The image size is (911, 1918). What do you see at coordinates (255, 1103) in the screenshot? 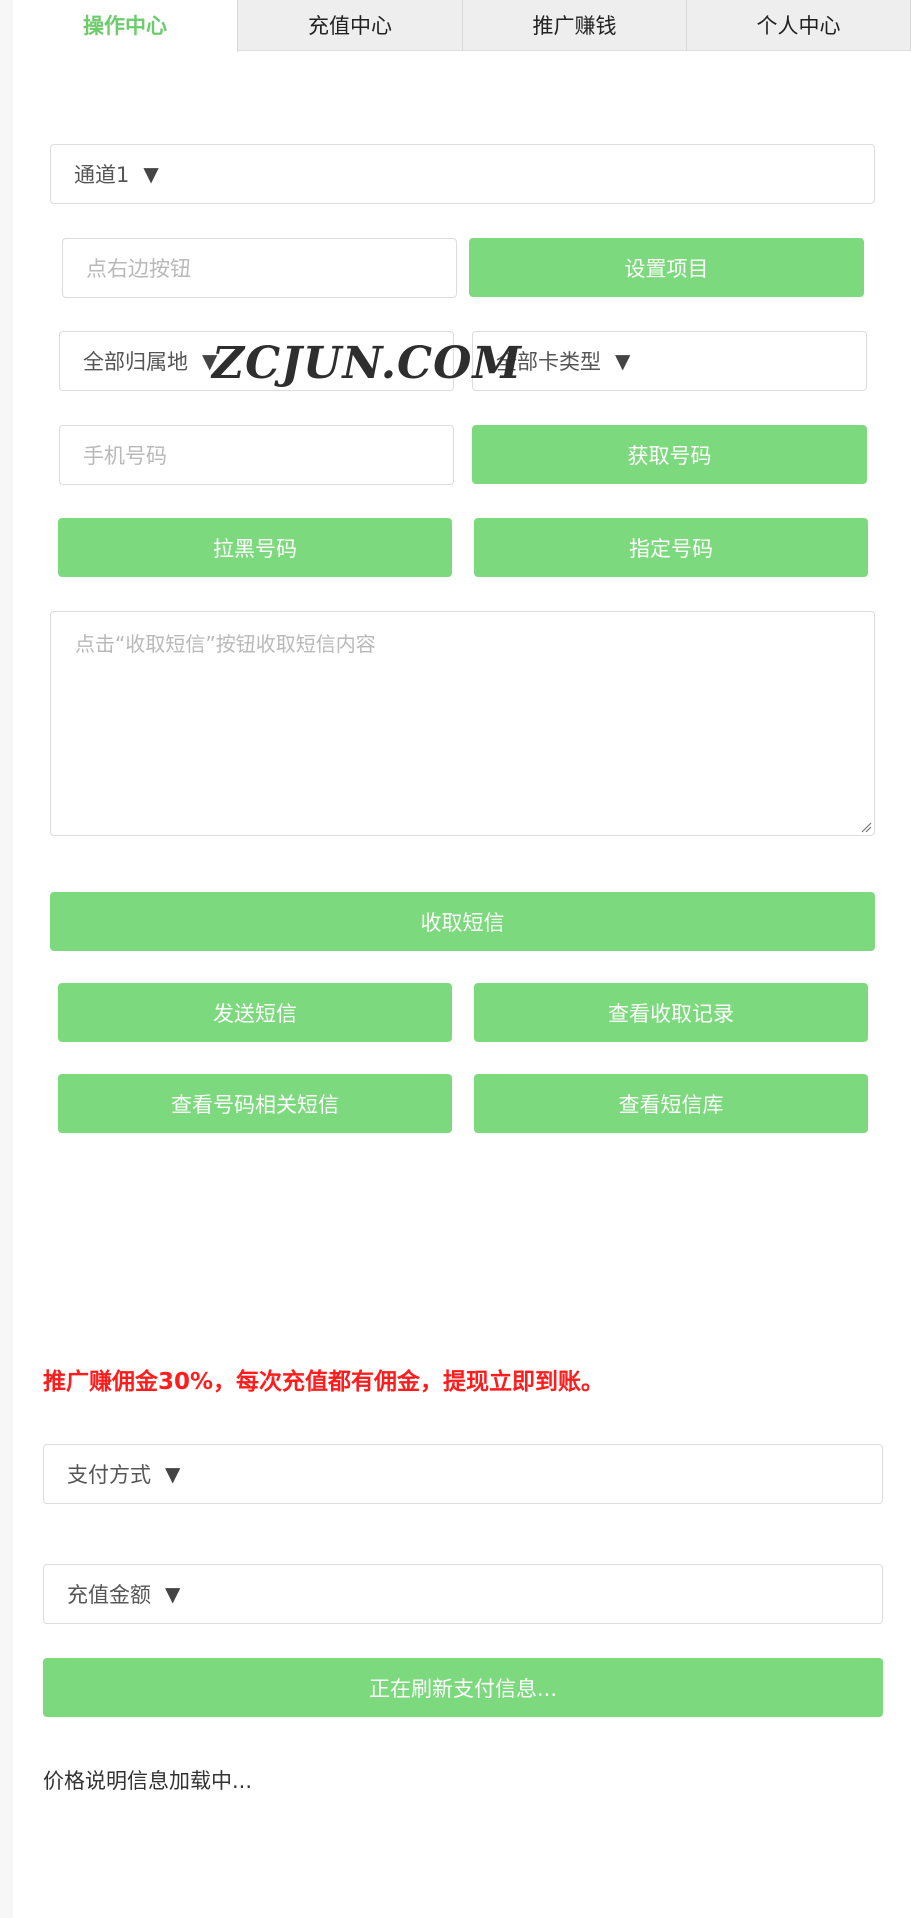
I see `view-related-sms-button: 查看号码相关短信` at bounding box center [255, 1103].